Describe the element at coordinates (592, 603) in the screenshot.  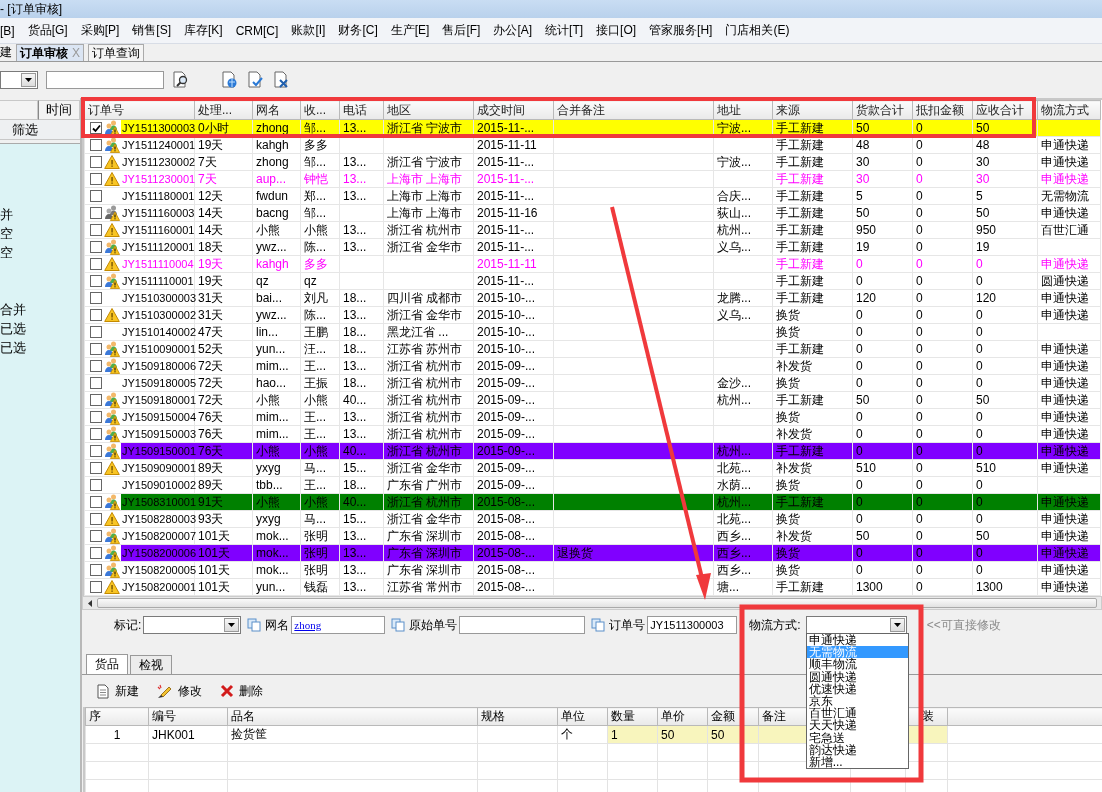
I see `scrollbar` at that location.